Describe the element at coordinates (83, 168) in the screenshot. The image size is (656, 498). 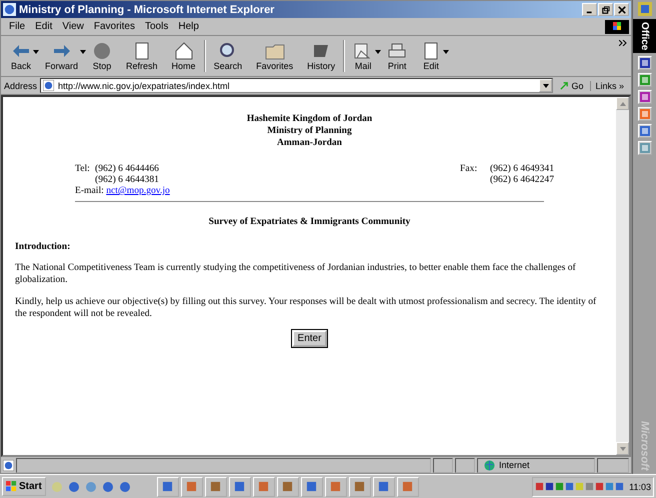
I see `tel-label: Tel:` at that location.